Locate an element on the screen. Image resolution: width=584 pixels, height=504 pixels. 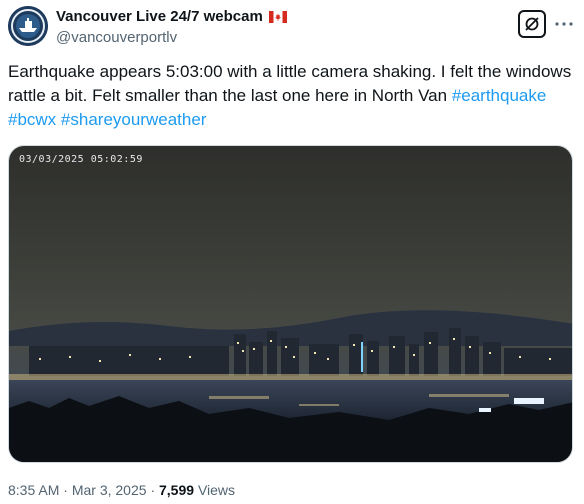
more-icon is located at coordinates (564, 24).